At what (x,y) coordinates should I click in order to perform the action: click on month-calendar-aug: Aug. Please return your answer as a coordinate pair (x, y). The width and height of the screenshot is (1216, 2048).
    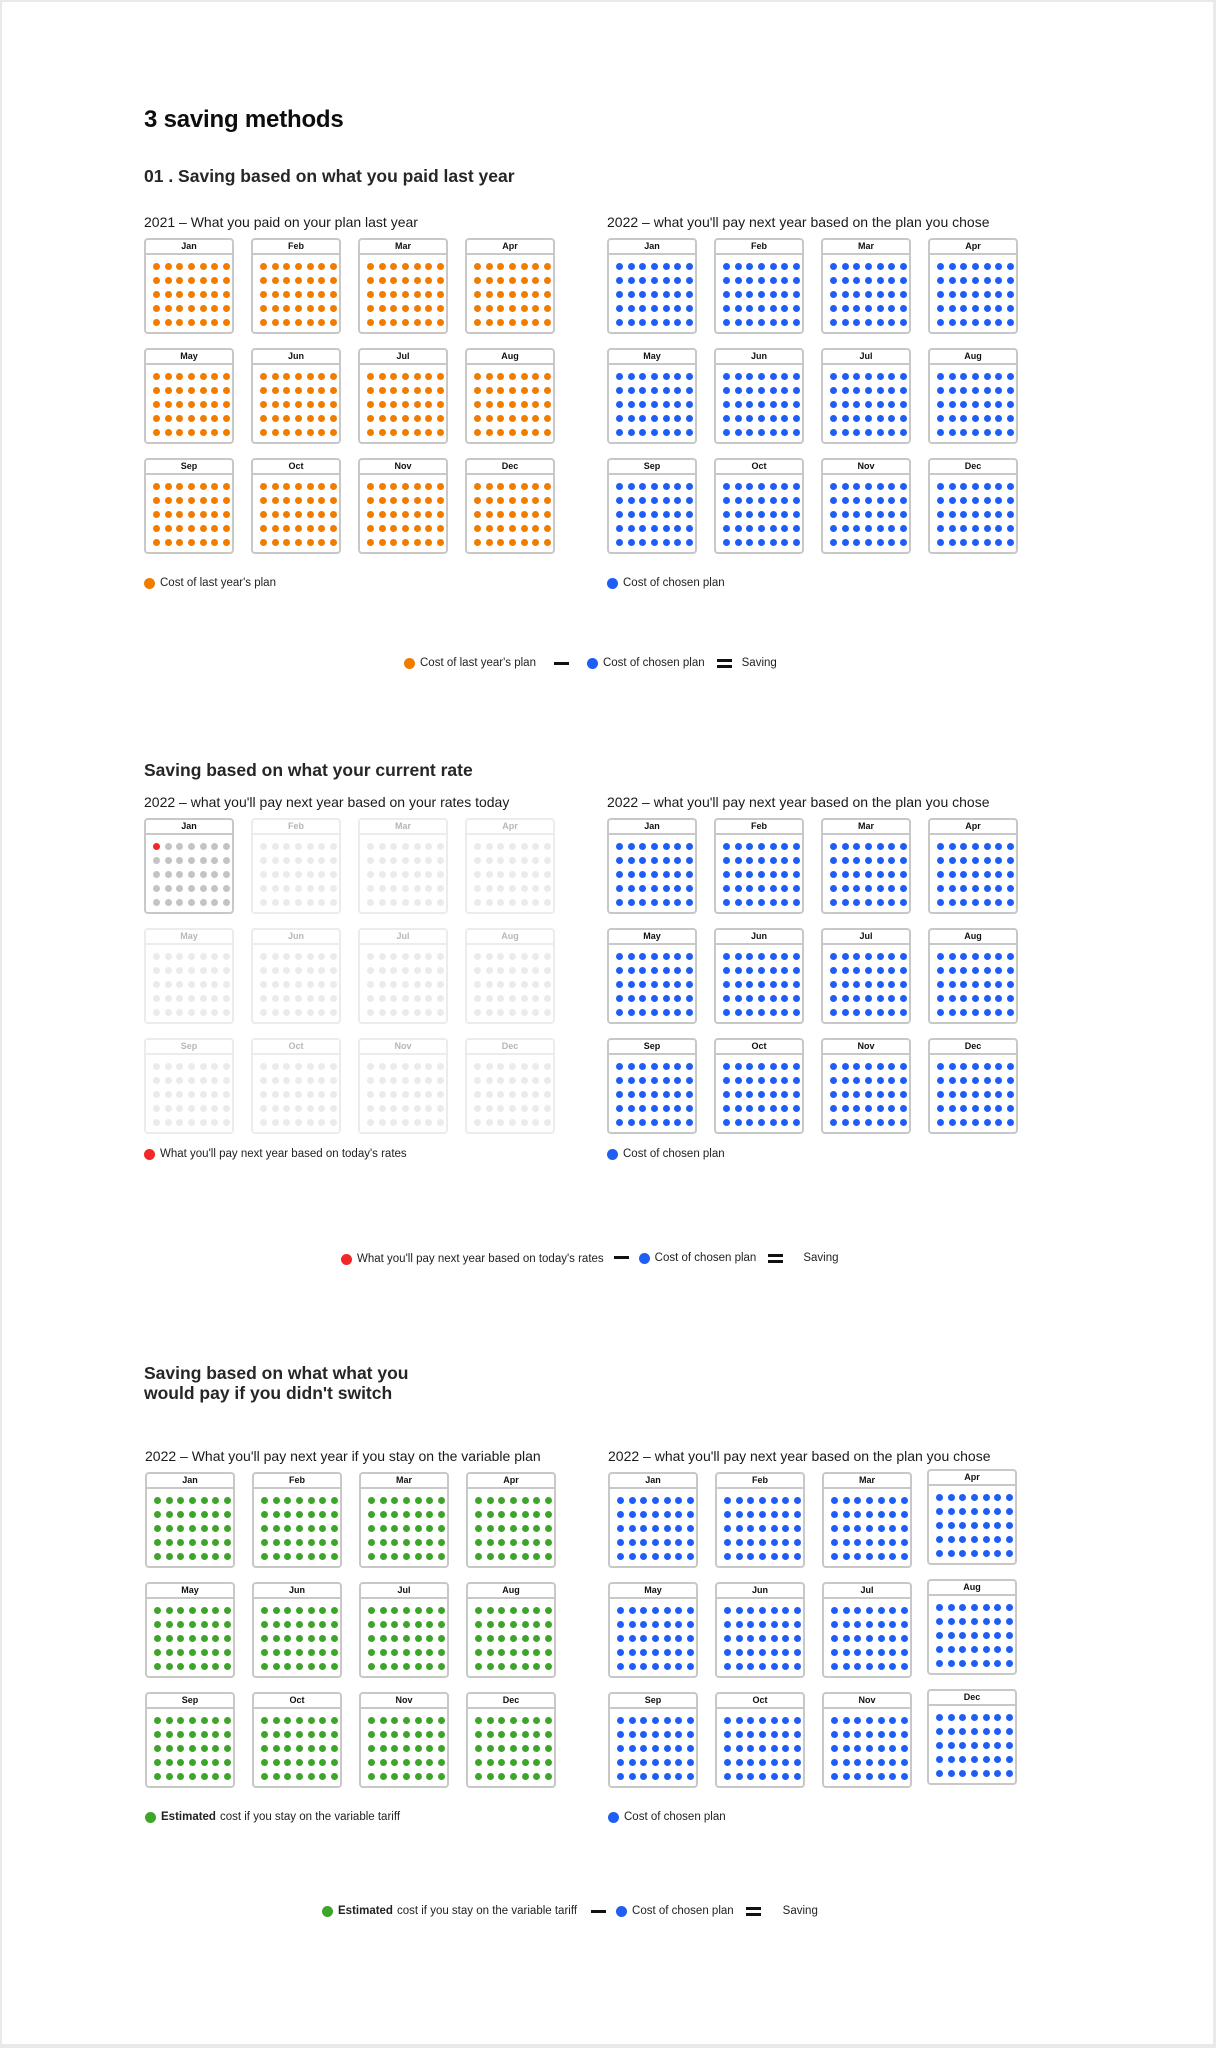
    Looking at the image, I should click on (510, 976).